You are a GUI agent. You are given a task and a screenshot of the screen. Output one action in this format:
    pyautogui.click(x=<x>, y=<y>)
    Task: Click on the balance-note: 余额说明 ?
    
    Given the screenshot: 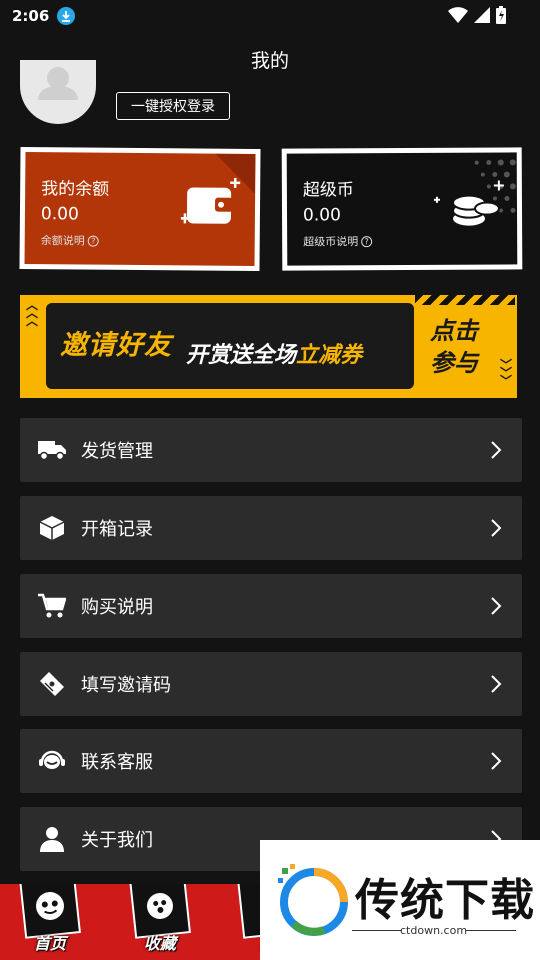 What is the action you would take?
    pyautogui.click(x=70, y=240)
    